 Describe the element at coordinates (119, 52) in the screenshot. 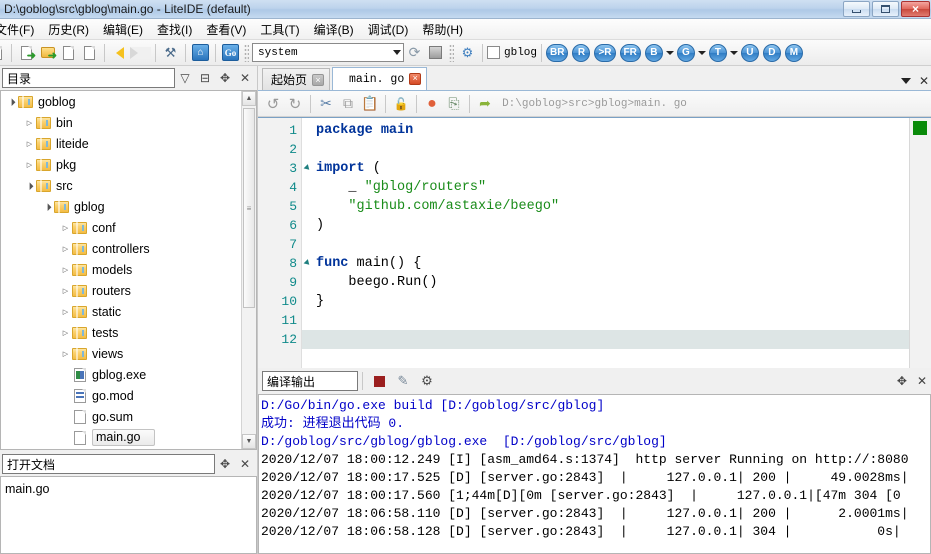

I see `nav-back-button` at that location.